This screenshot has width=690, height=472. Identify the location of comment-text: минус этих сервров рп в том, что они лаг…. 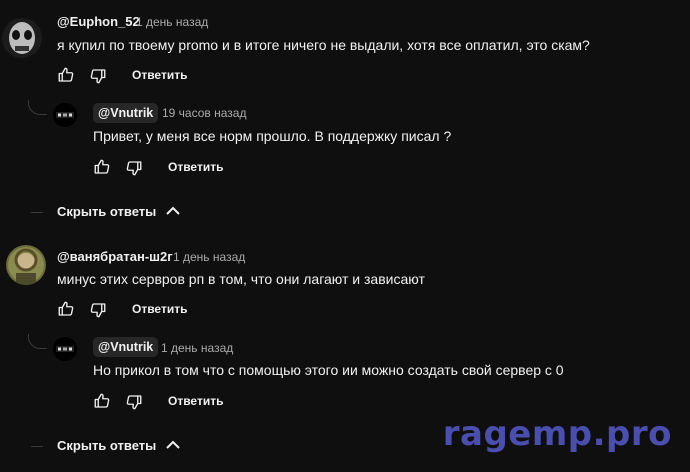
(241, 279).